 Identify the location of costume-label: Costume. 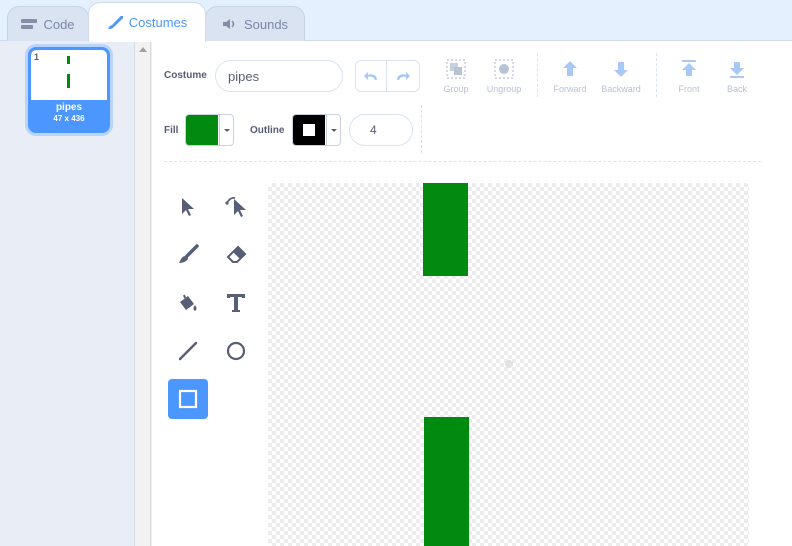
(185, 75).